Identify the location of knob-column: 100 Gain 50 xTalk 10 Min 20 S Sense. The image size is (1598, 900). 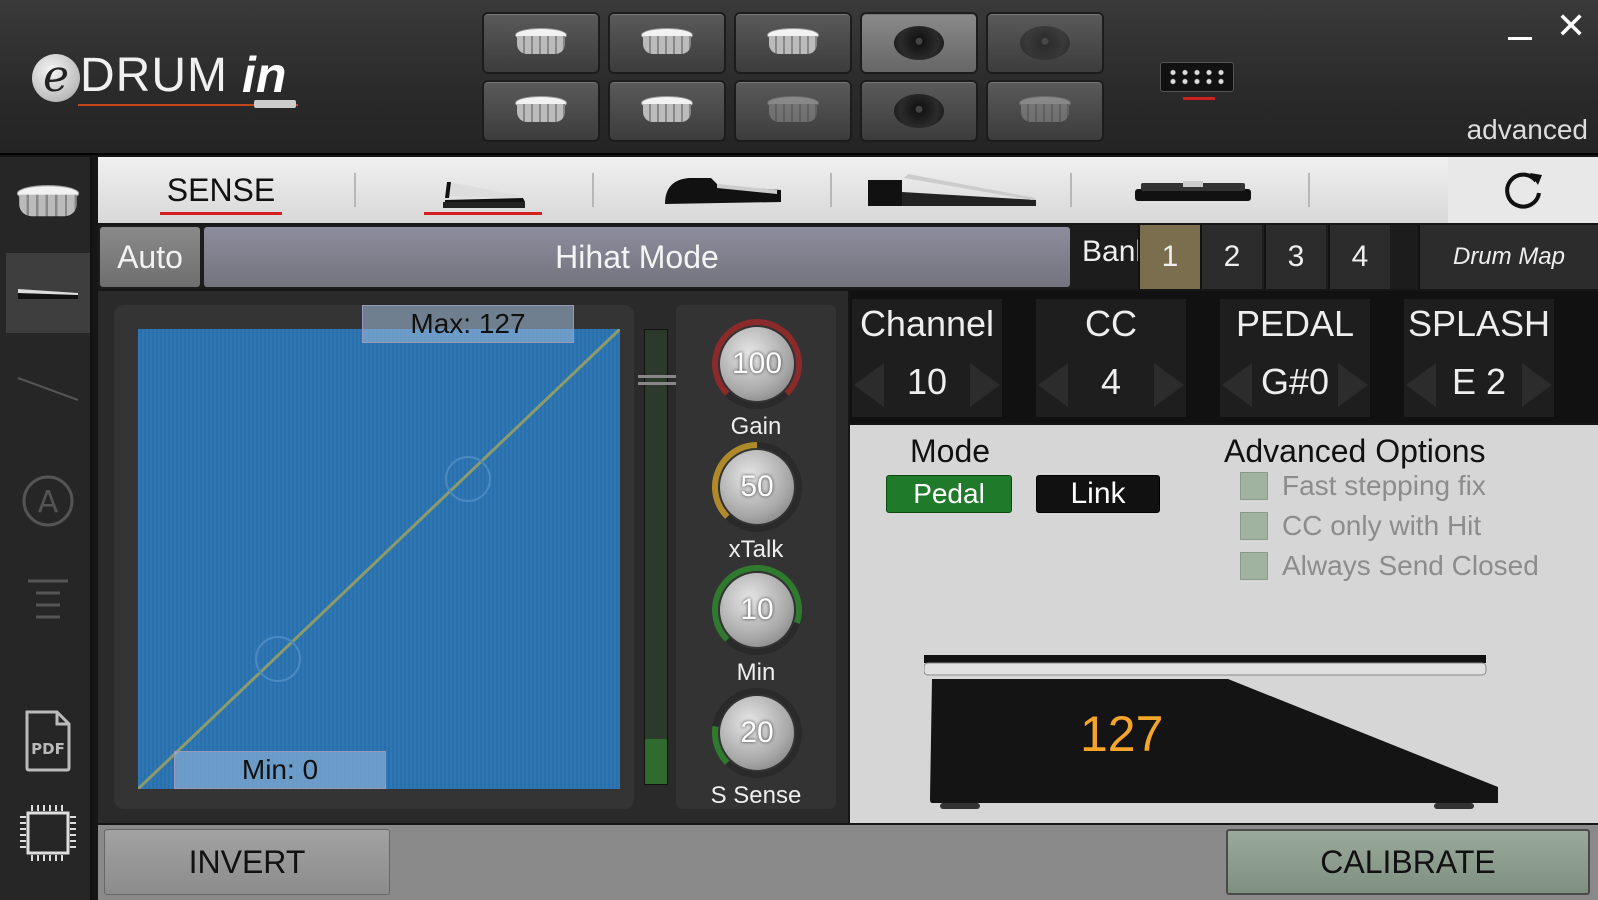
(756, 557).